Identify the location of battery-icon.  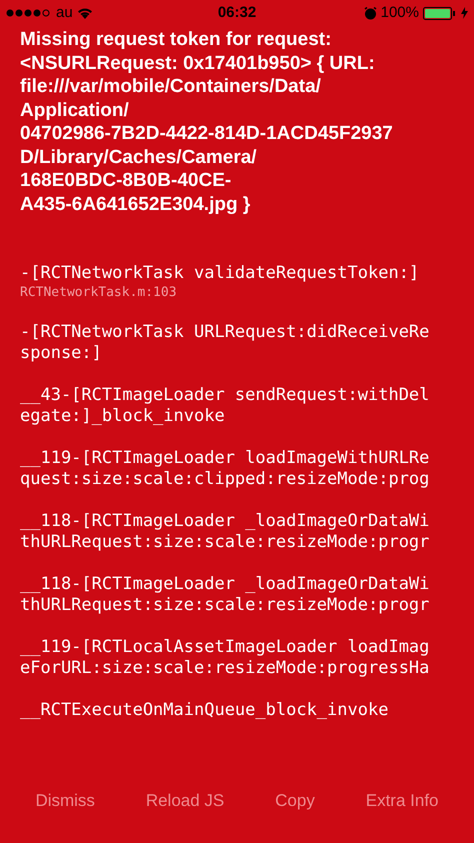
(440, 13).